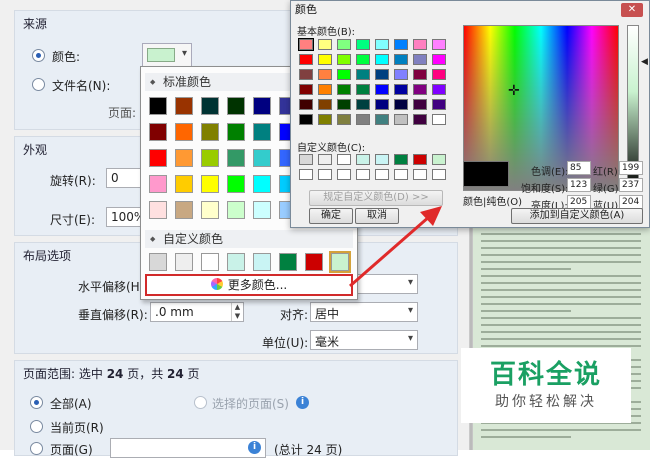  Describe the element at coordinates (579, 185) in the screenshot. I see `sat-input: 123` at that location.